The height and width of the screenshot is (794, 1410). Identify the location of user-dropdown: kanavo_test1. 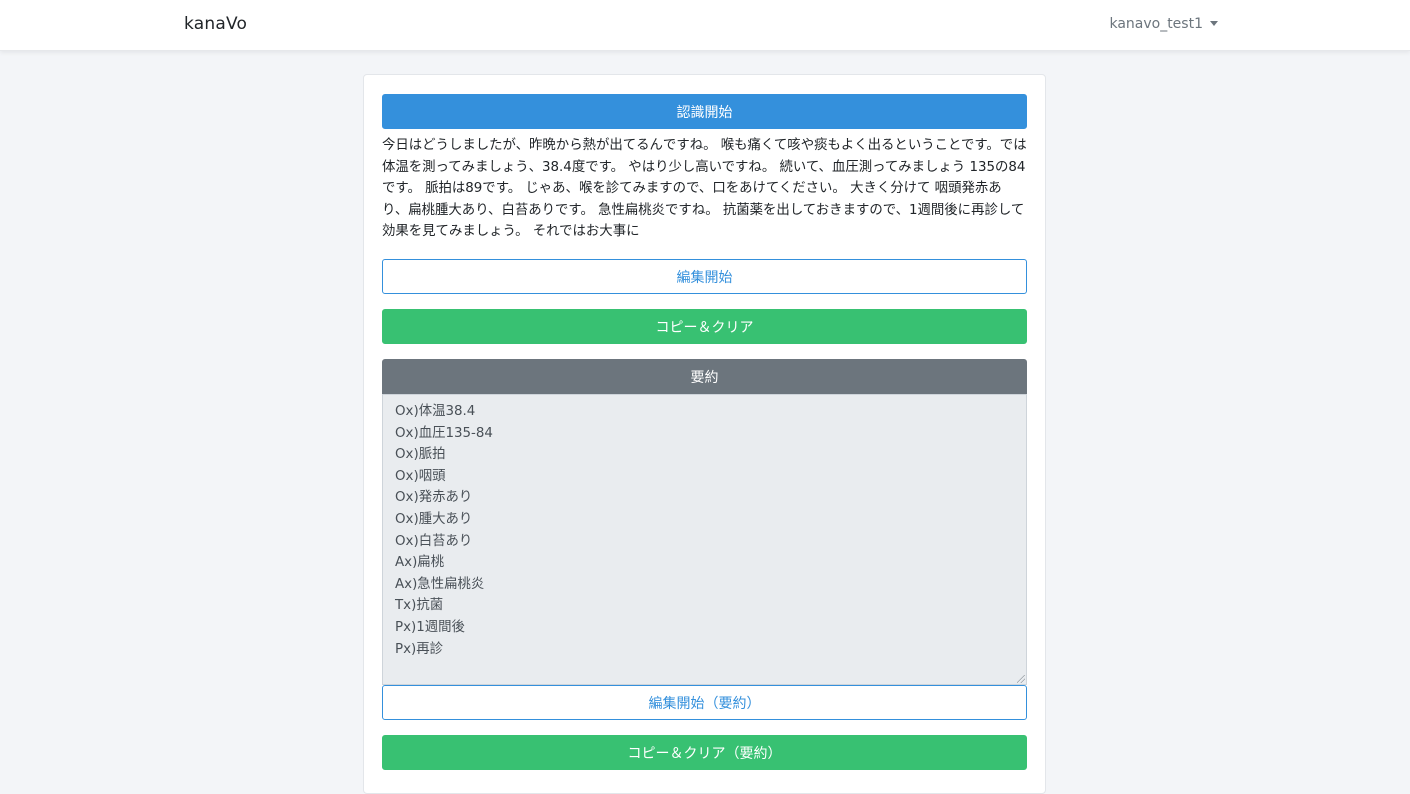
(1163, 24).